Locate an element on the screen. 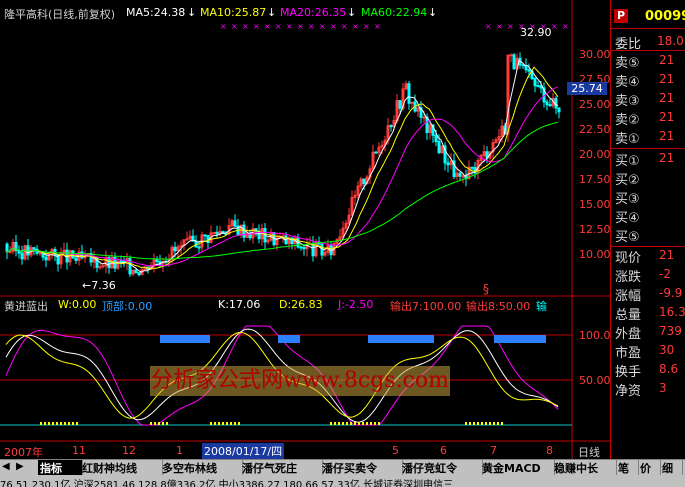 The height and width of the screenshot is (487, 685). price-tick: 10.00 is located at coordinates (595, 254).